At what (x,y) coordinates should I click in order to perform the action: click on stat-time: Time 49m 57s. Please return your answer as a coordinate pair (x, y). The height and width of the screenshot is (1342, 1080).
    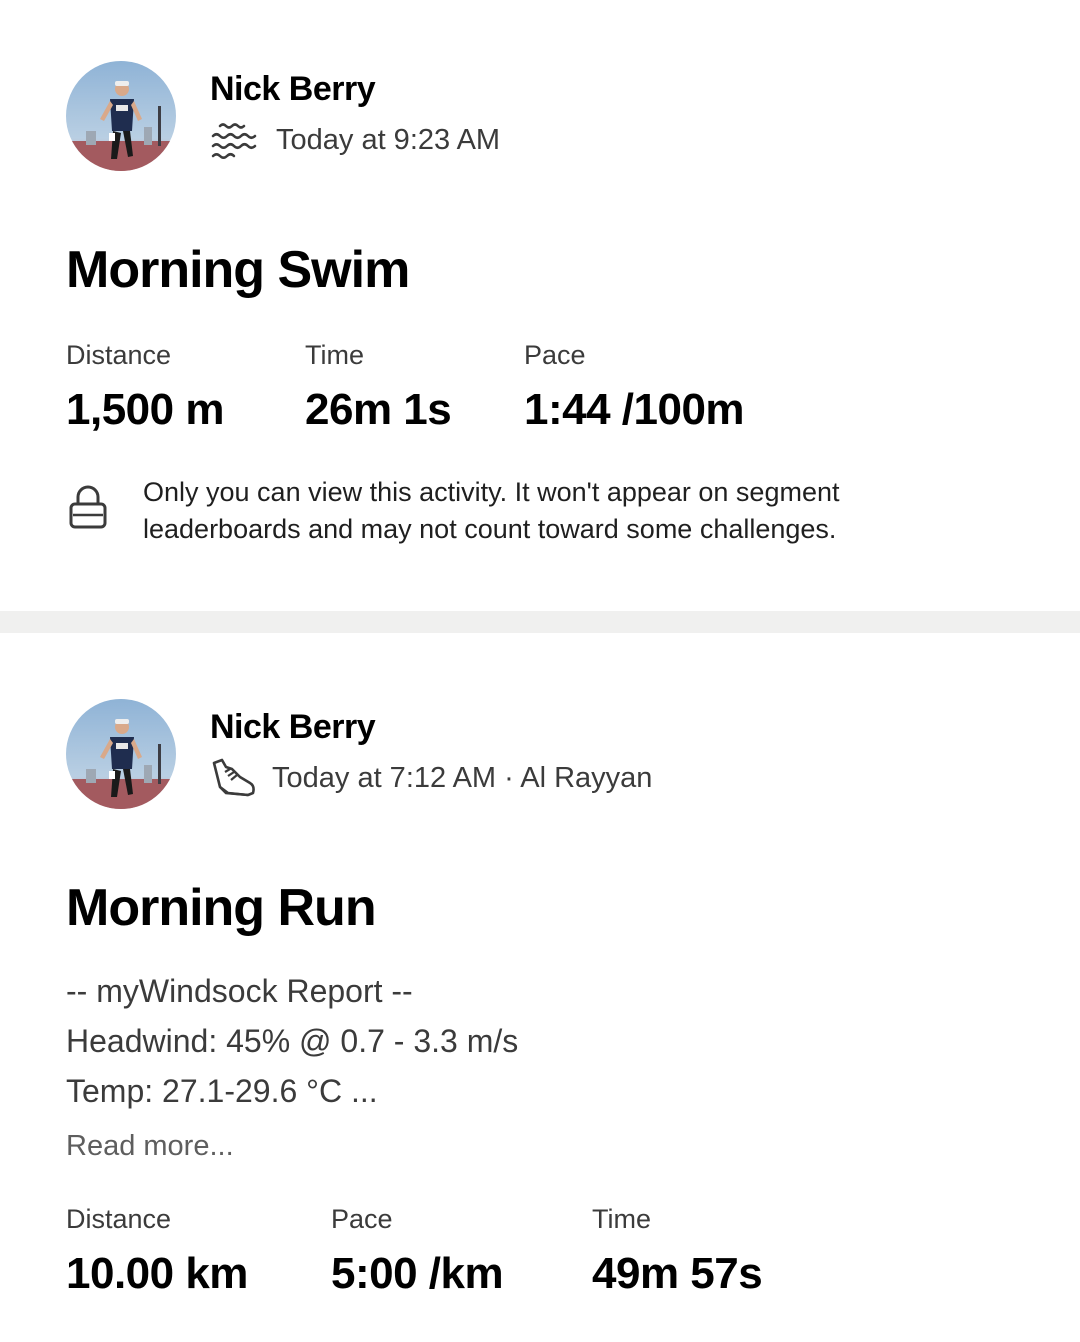
    Looking at the image, I should click on (677, 1251).